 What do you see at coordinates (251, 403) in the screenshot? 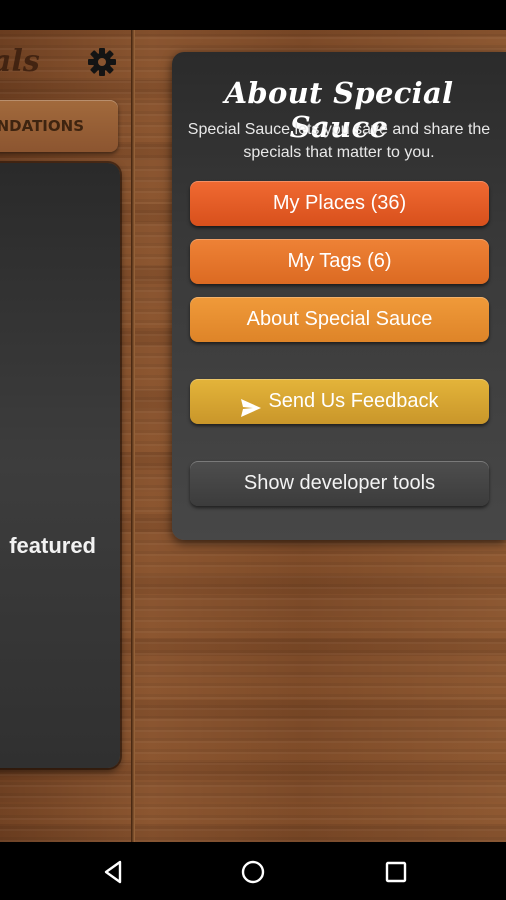
I see `send-icon` at bounding box center [251, 403].